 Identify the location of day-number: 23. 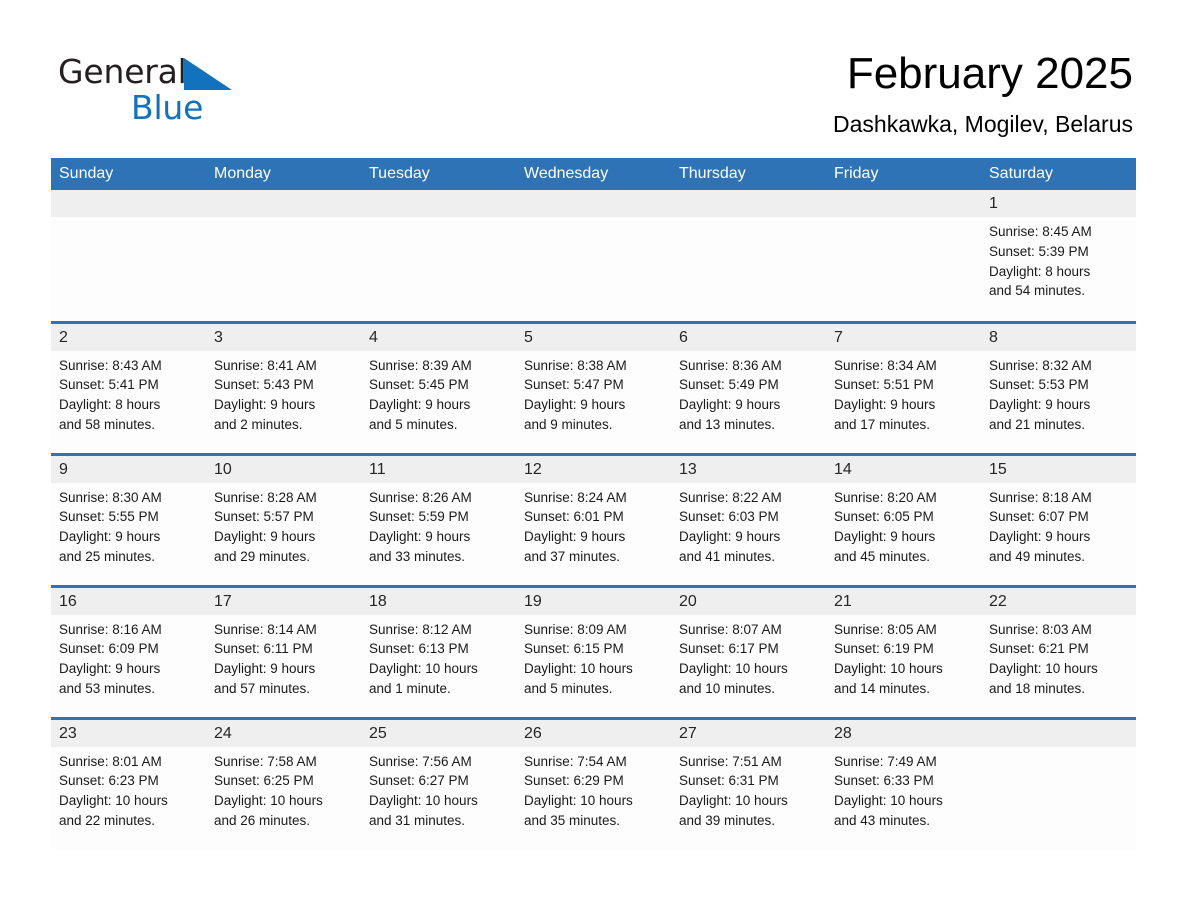
(68, 733).